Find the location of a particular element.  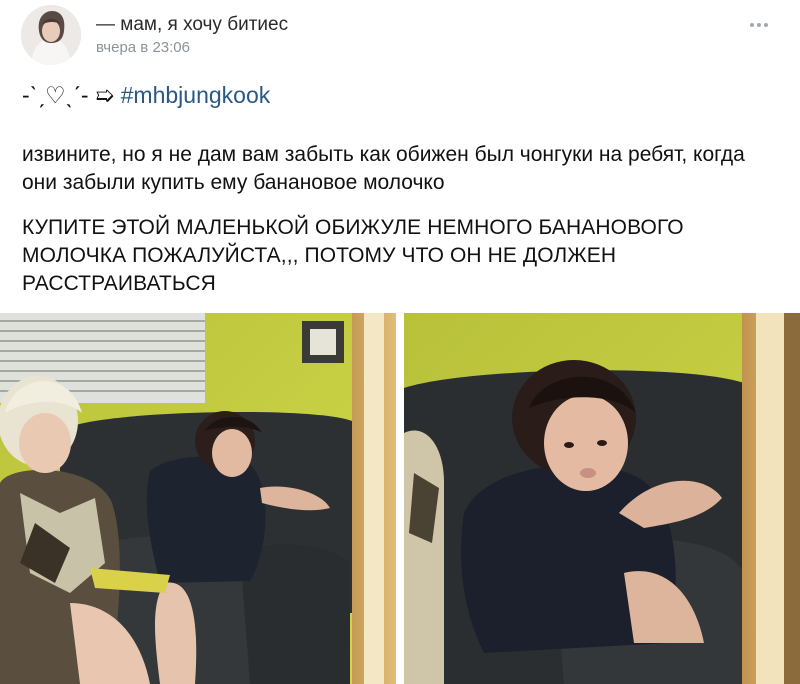

post-header: — мам, я хочу битиес вчера в 23:06 is located at coordinates (400, 35).